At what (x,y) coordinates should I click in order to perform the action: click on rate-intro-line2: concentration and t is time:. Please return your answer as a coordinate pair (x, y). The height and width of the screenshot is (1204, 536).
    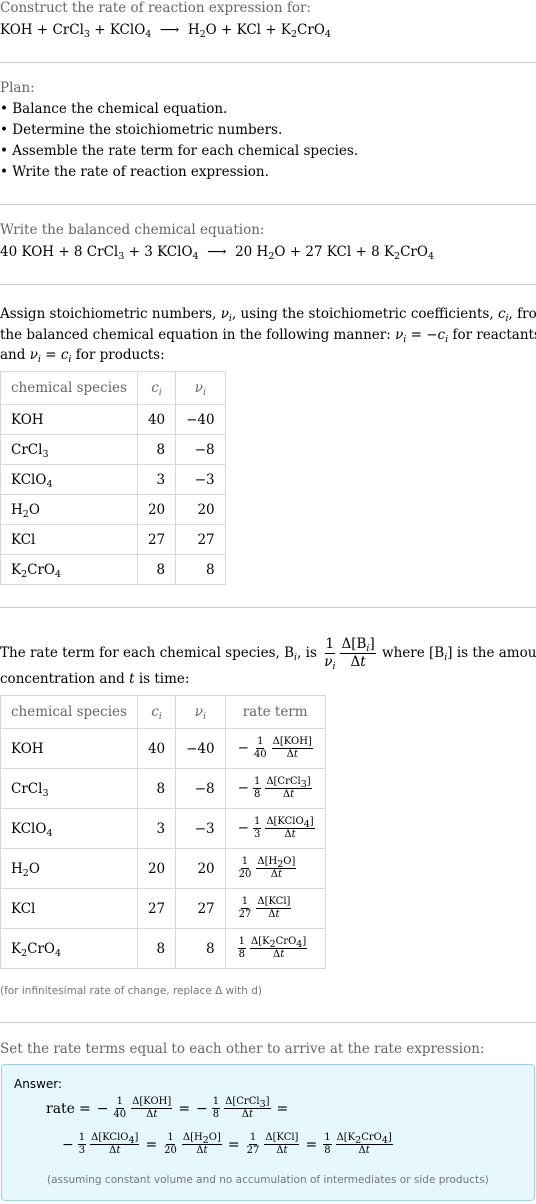
    Looking at the image, I should click on (95, 679).